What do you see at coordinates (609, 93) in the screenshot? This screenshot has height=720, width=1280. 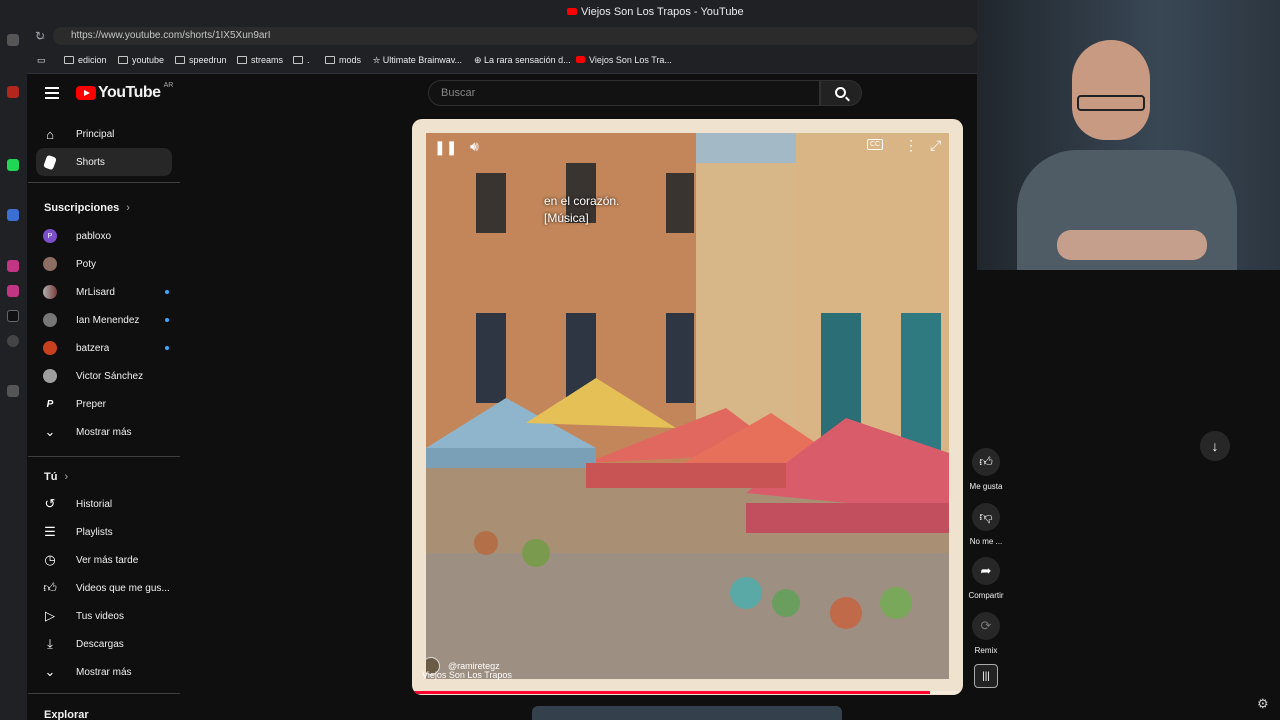 I see `search-input` at bounding box center [609, 93].